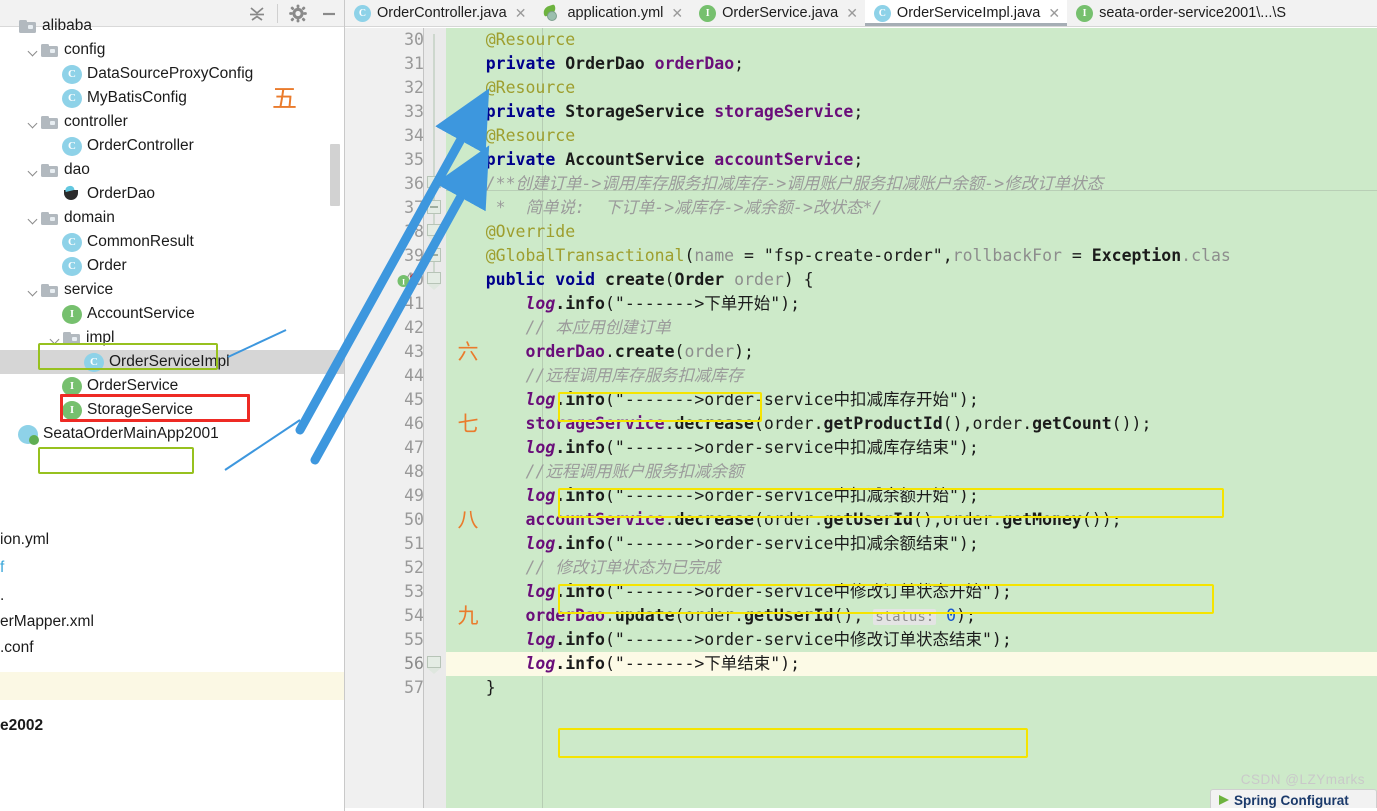 This screenshot has height=811, width=1377. What do you see at coordinates (172, 648) in the screenshot?
I see `tree-item-clipped: .conf` at bounding box center [172, 648].